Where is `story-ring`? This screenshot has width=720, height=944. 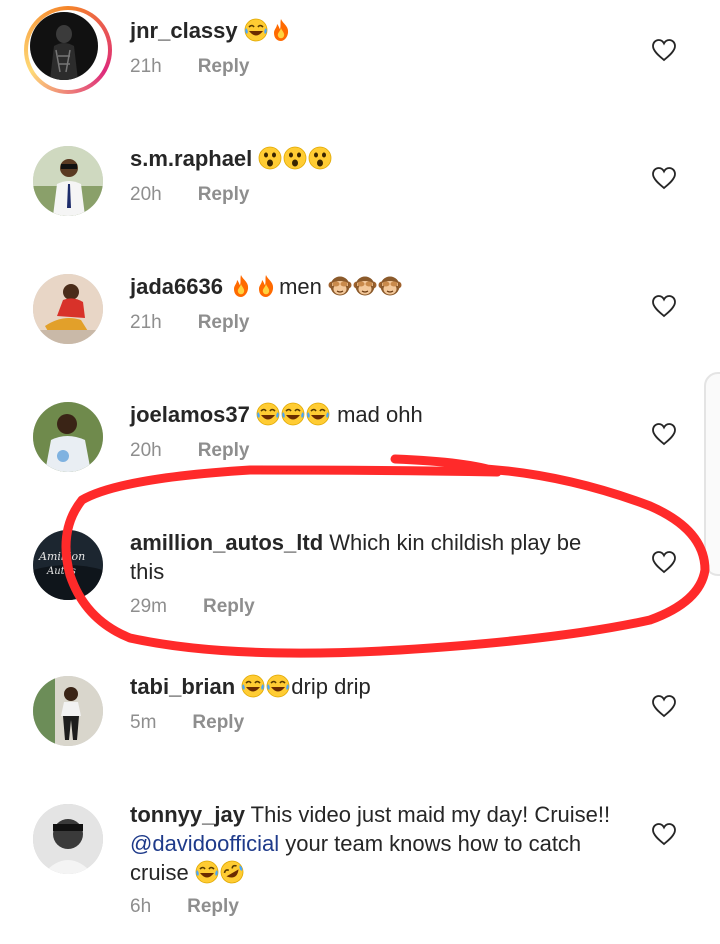
story-ring is located at coordinates (68, 50).